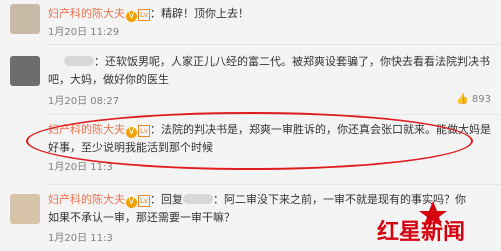 The image size is (501, 251). What do you see at coordinates (421, 232) in the screenshot?
I see `watermark-text: 红星新闻` at bounding box center [421, 232].